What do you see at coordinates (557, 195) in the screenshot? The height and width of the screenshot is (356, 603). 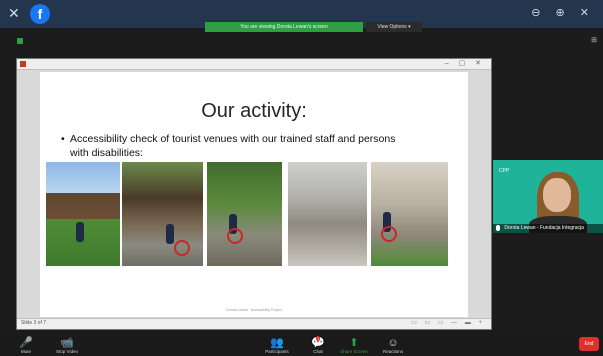 I see `participant-face` at bounding box center [557, 195].